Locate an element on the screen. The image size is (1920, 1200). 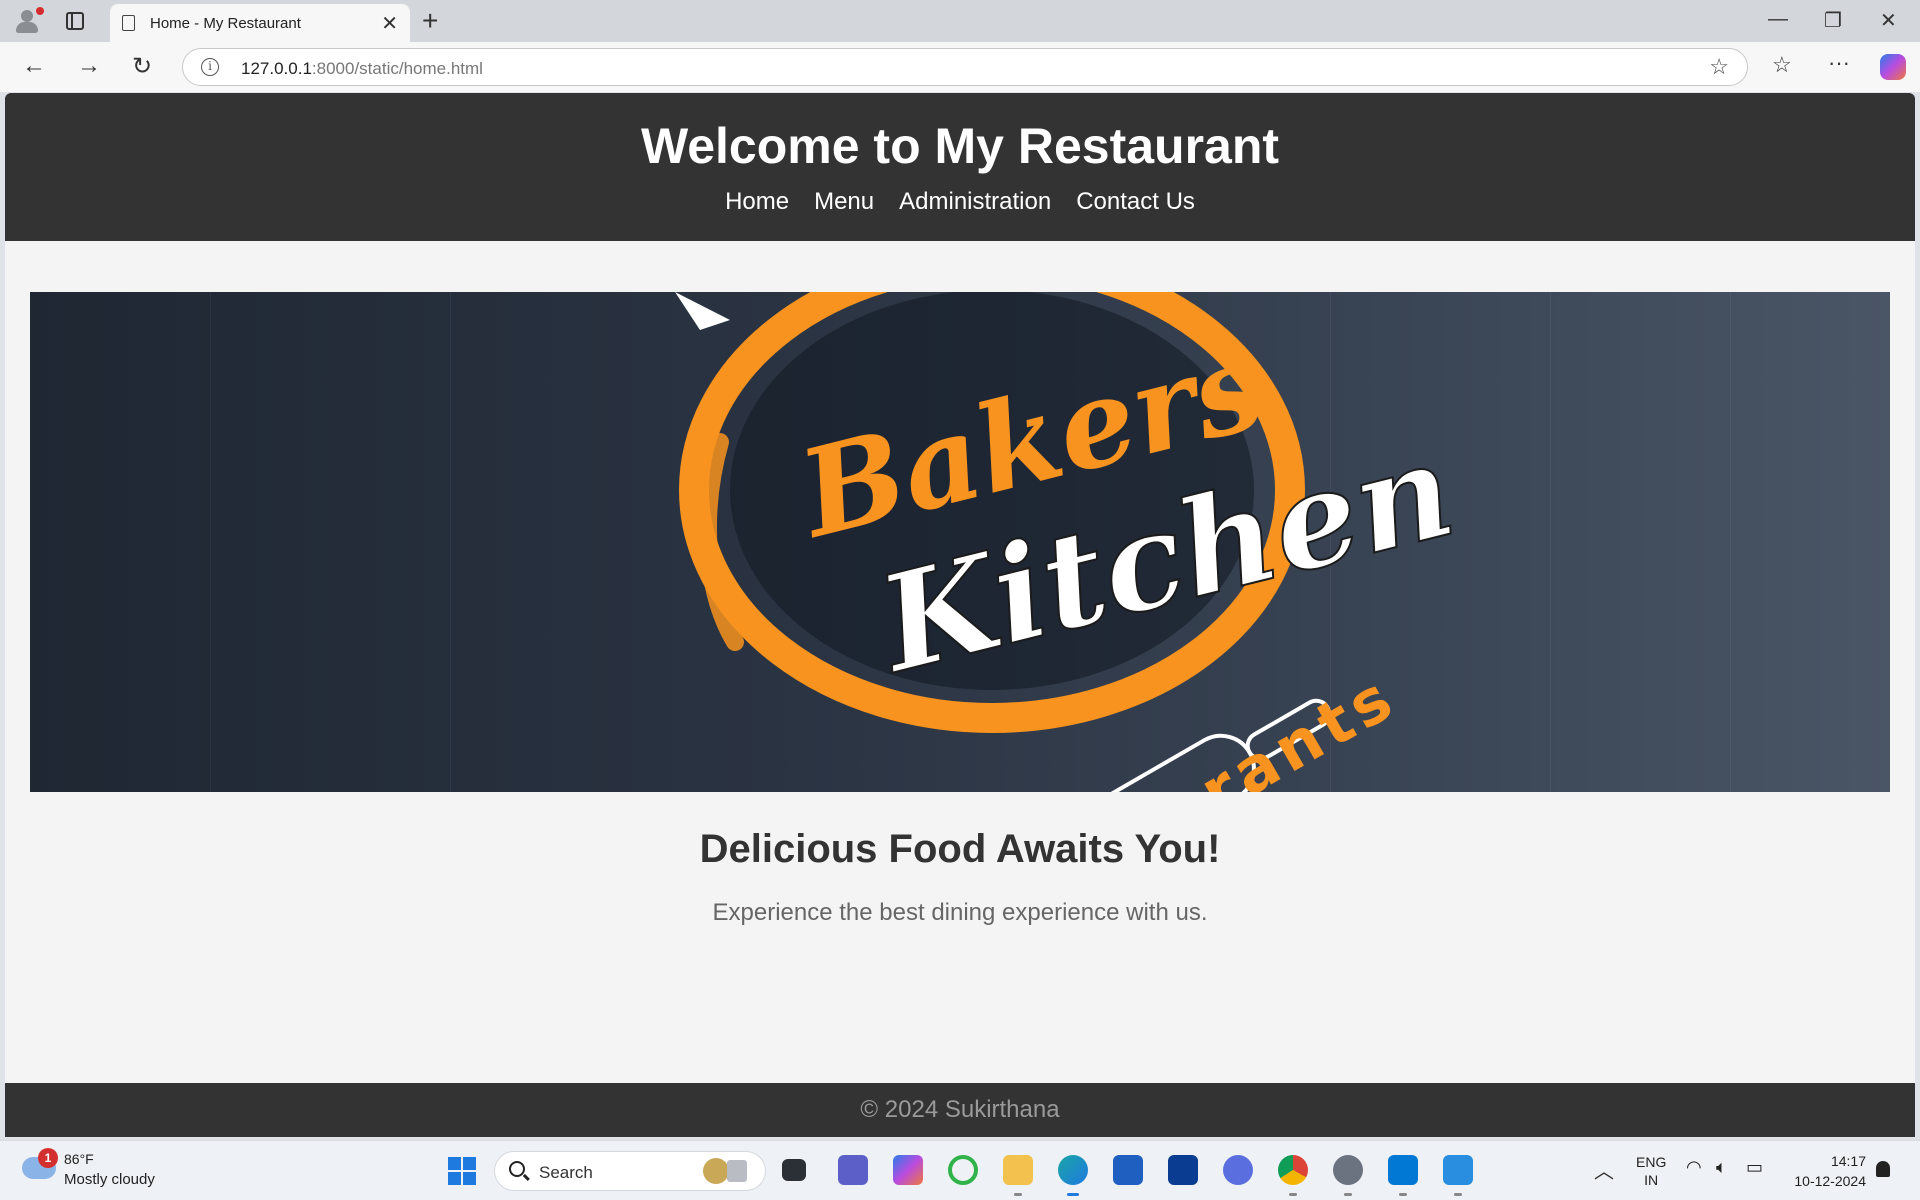
clock: 14:17 10-12-2024 is located at coordinates (1826, 1171).